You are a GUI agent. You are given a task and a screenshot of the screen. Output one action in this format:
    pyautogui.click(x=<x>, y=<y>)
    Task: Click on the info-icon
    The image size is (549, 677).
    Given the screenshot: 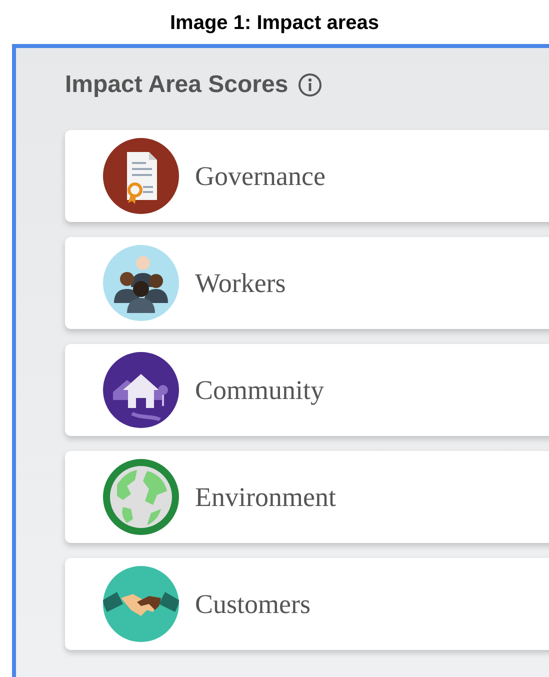 What is the action you would take?
    pyautogui.click(x=310, y=85)
    